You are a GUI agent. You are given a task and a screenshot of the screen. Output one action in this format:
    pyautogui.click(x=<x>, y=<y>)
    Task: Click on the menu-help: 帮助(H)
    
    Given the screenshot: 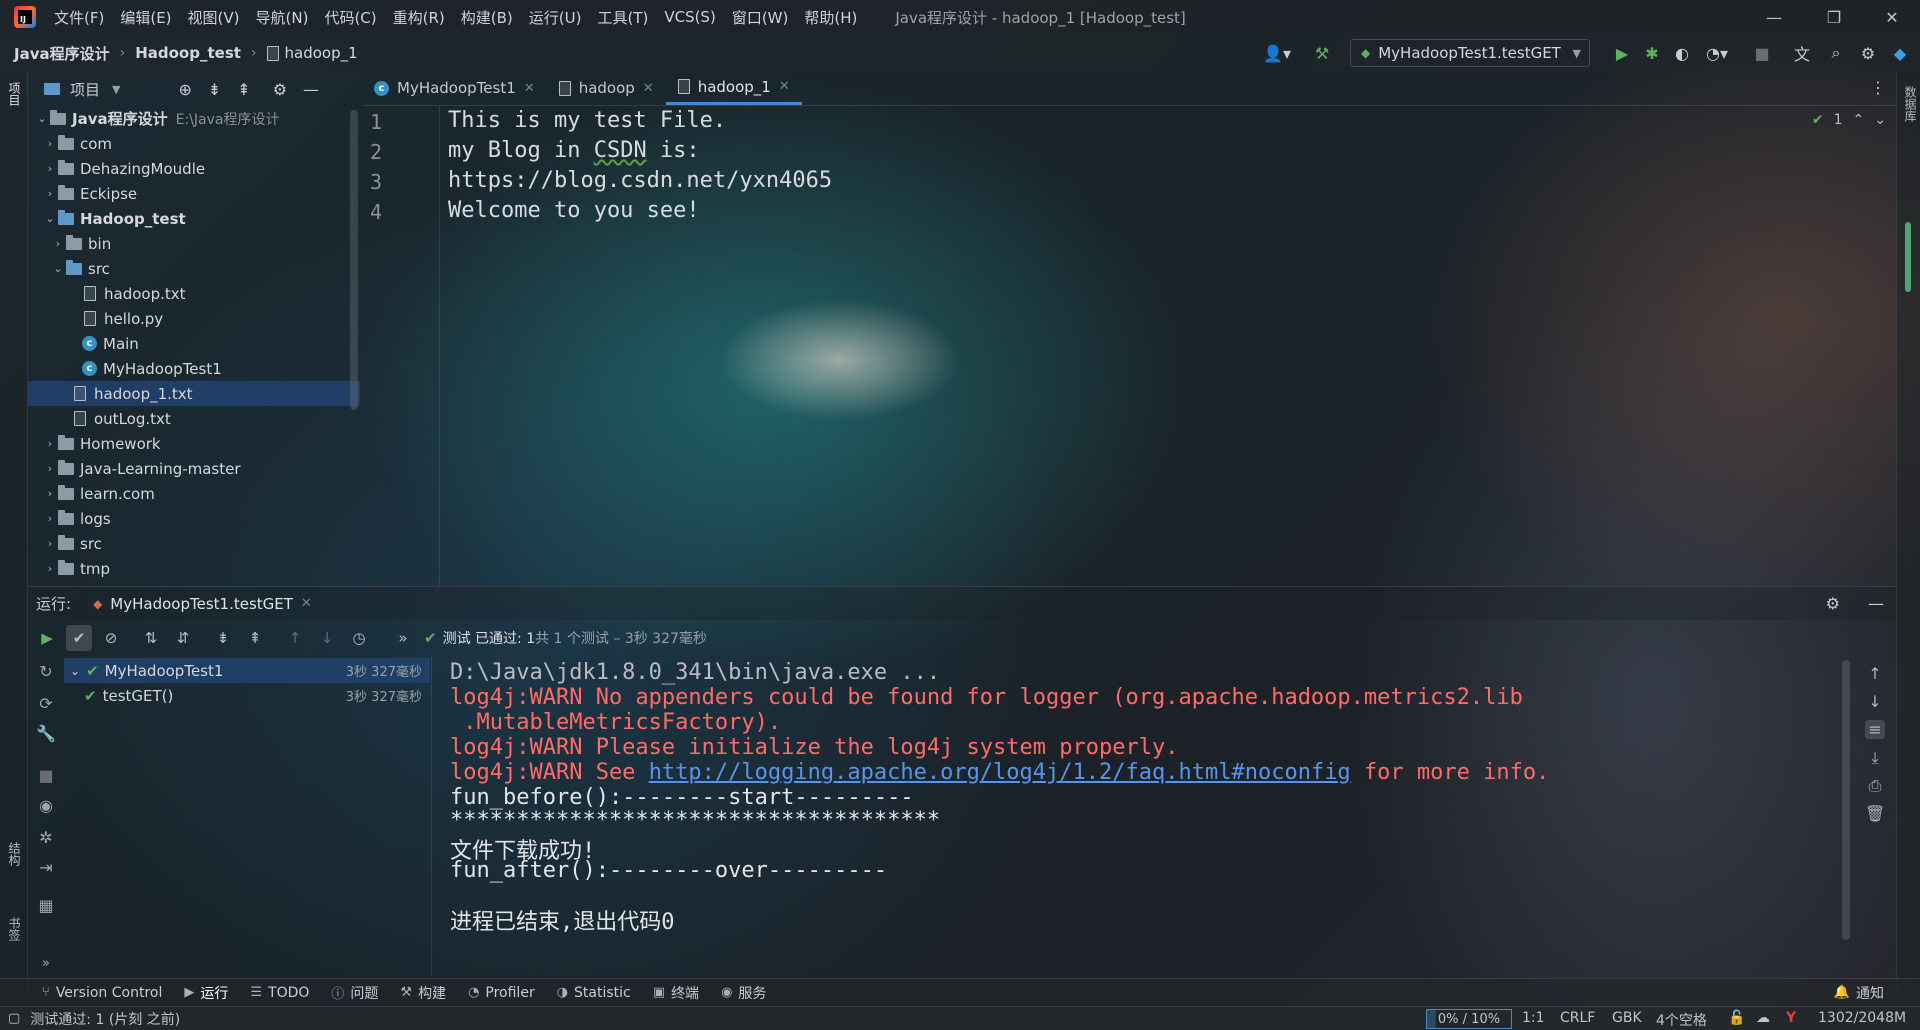 What is the action you would take?
    pyautogui.click(x=830, y=17)
    